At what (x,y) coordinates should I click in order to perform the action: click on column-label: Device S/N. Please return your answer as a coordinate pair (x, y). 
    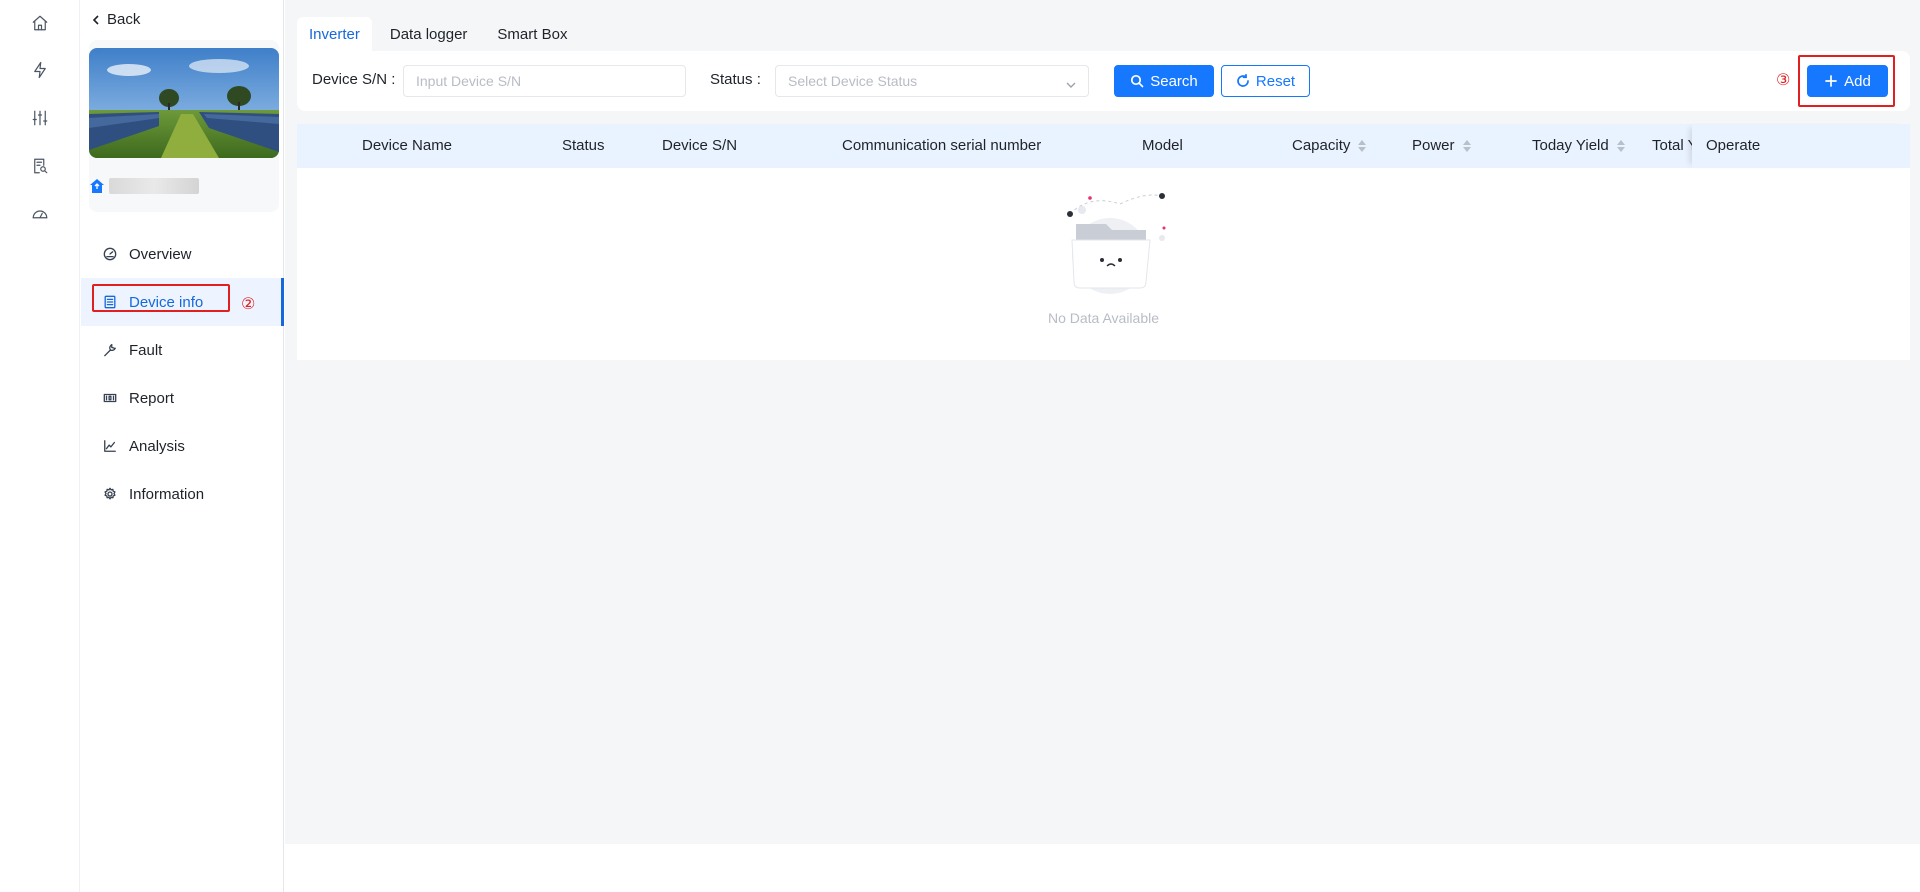
    Looking at the image, I should click on (700, 145).